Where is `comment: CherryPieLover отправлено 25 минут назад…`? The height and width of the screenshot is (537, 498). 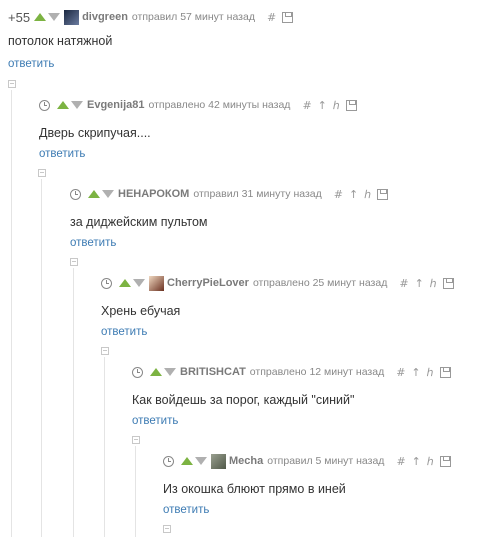 comment: CherryPieLover отправлено 25 минут назад… is located at coordinates (299, 307).